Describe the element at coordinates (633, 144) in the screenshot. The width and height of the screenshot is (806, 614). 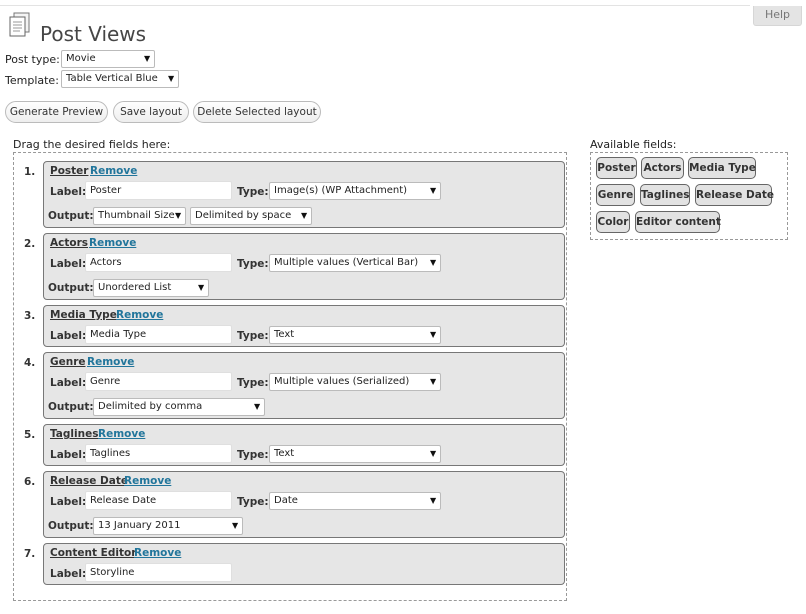
I see `available-fields-title: Available fields:` at that location.